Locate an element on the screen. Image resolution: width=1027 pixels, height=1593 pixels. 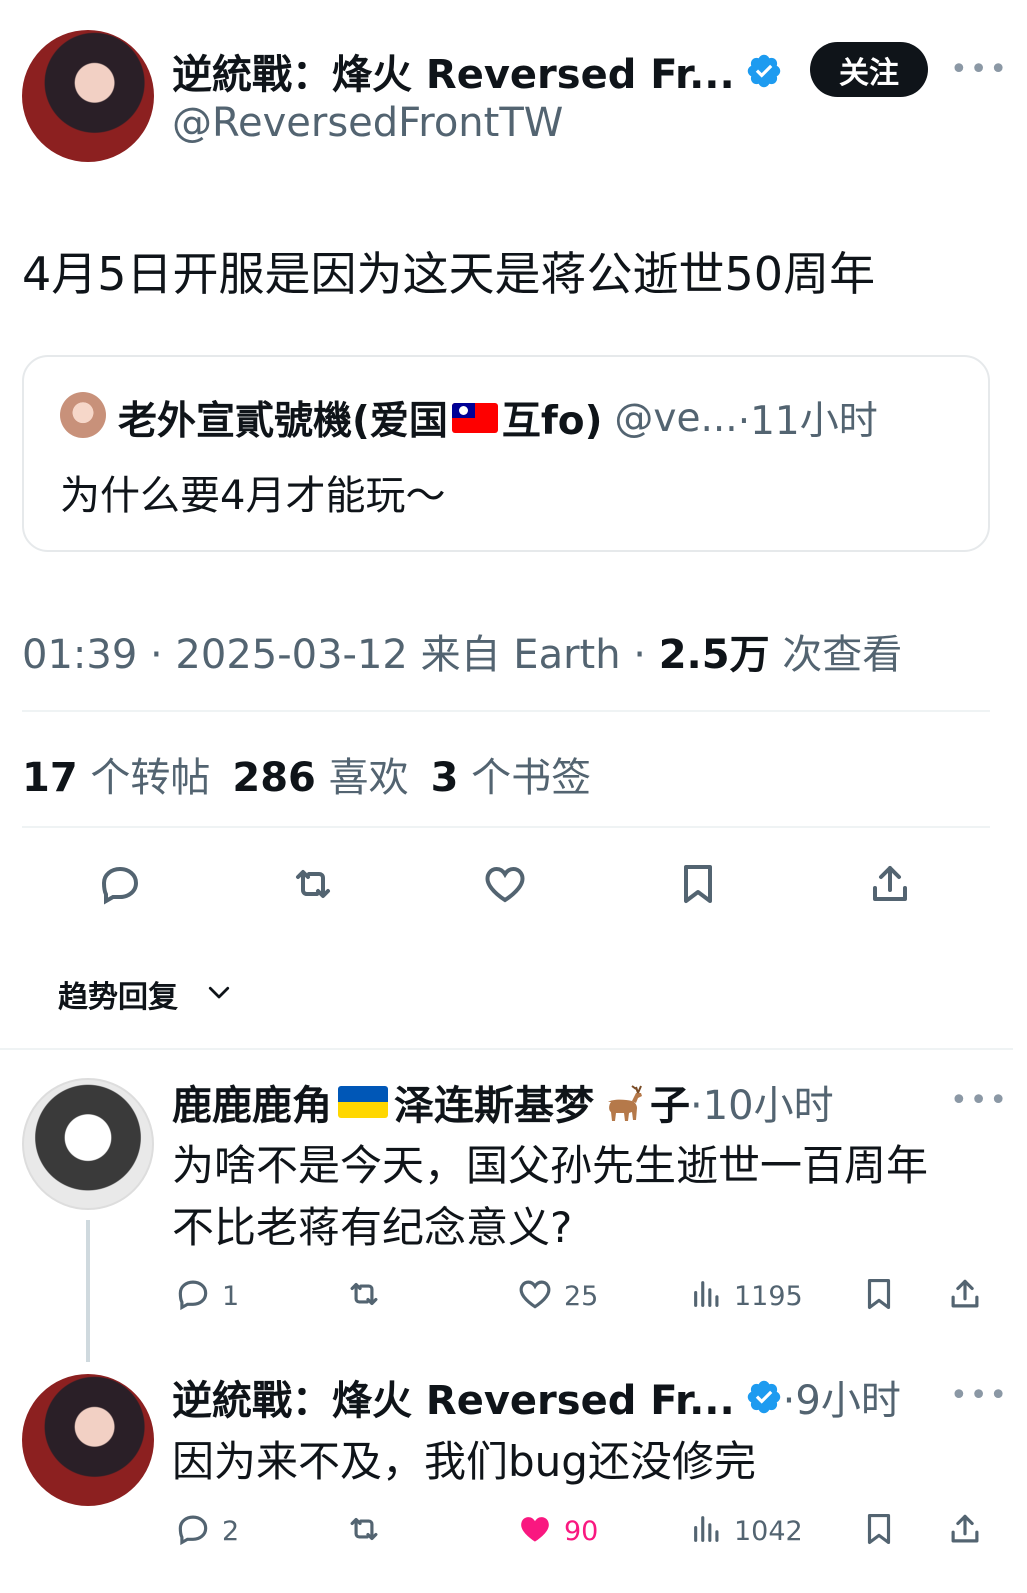
view-count: 1042 is located at coordinates (768, 1531).